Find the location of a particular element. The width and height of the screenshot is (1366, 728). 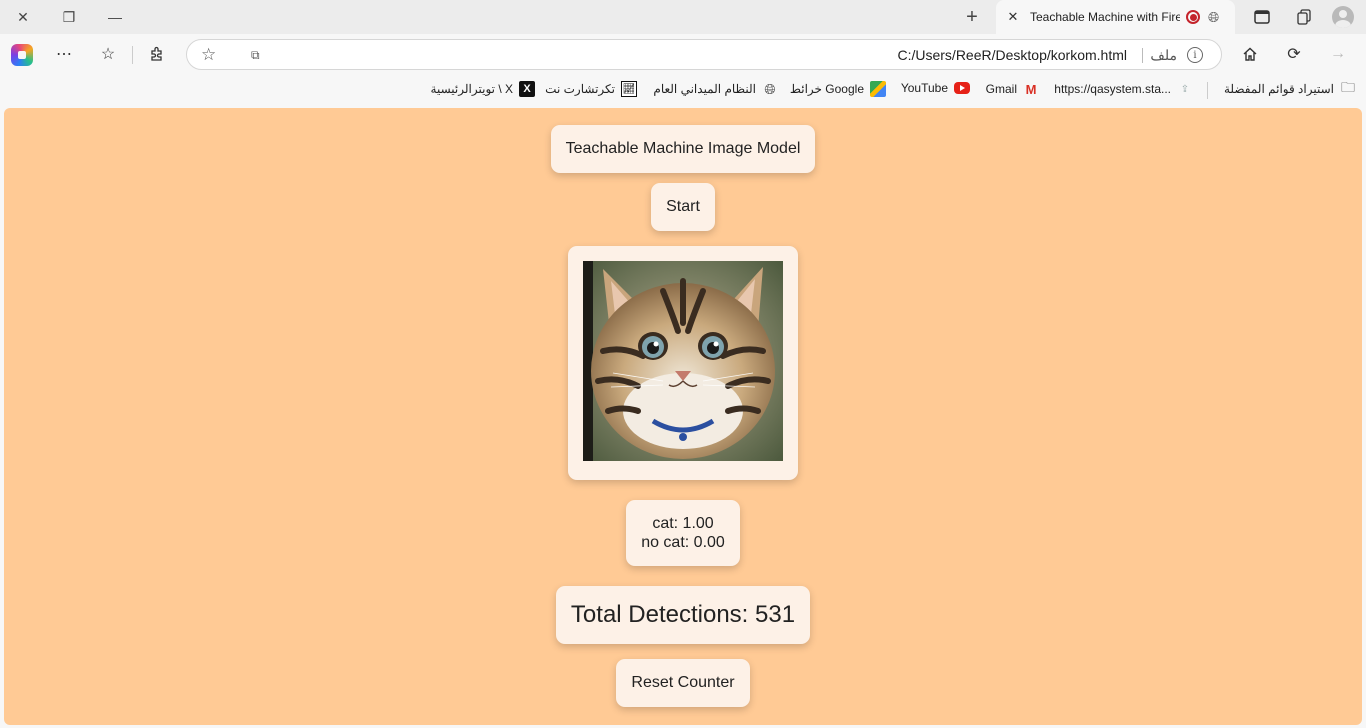

webcam-image is located at coordinates (683, 361).